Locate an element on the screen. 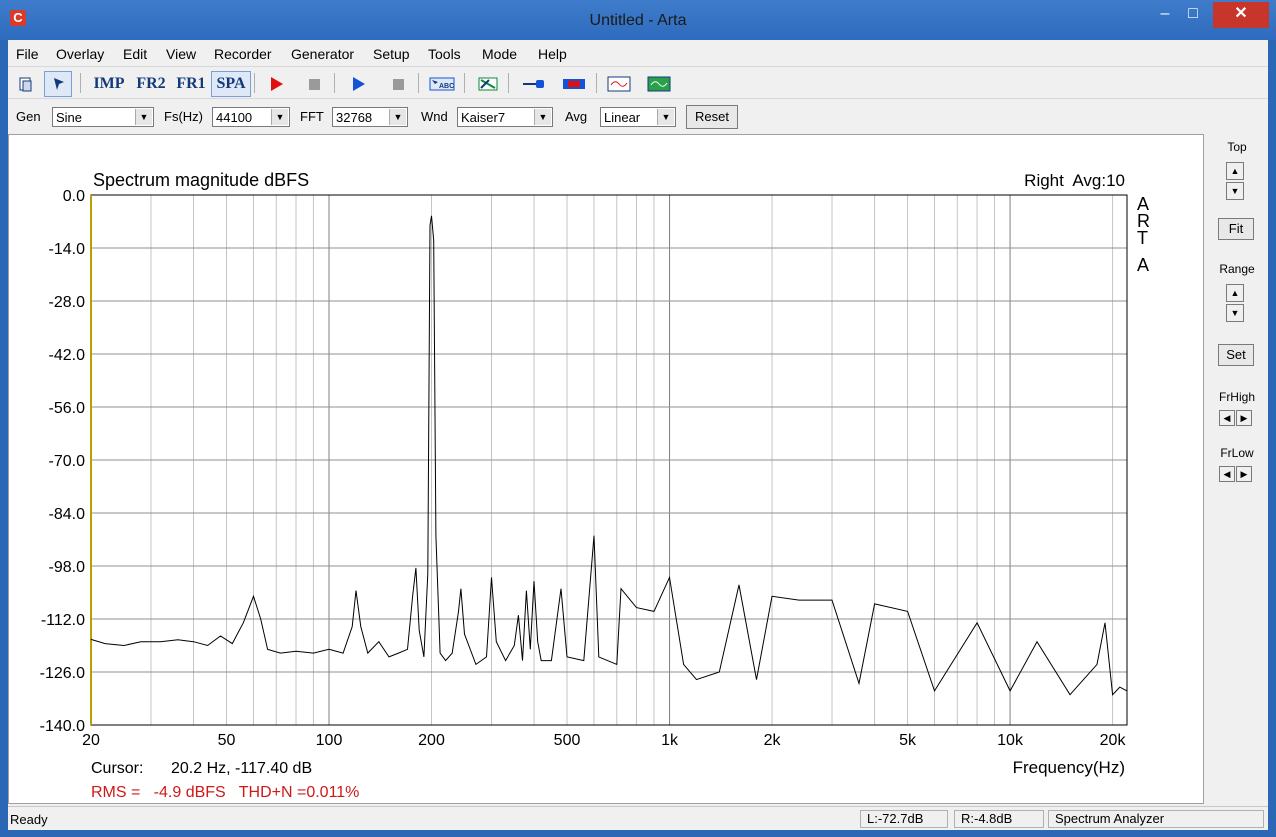 Image resolution: width=1276 pixels, height=837 pixels. y-tick-label: -98.0 is located at coordinates (67, 567).